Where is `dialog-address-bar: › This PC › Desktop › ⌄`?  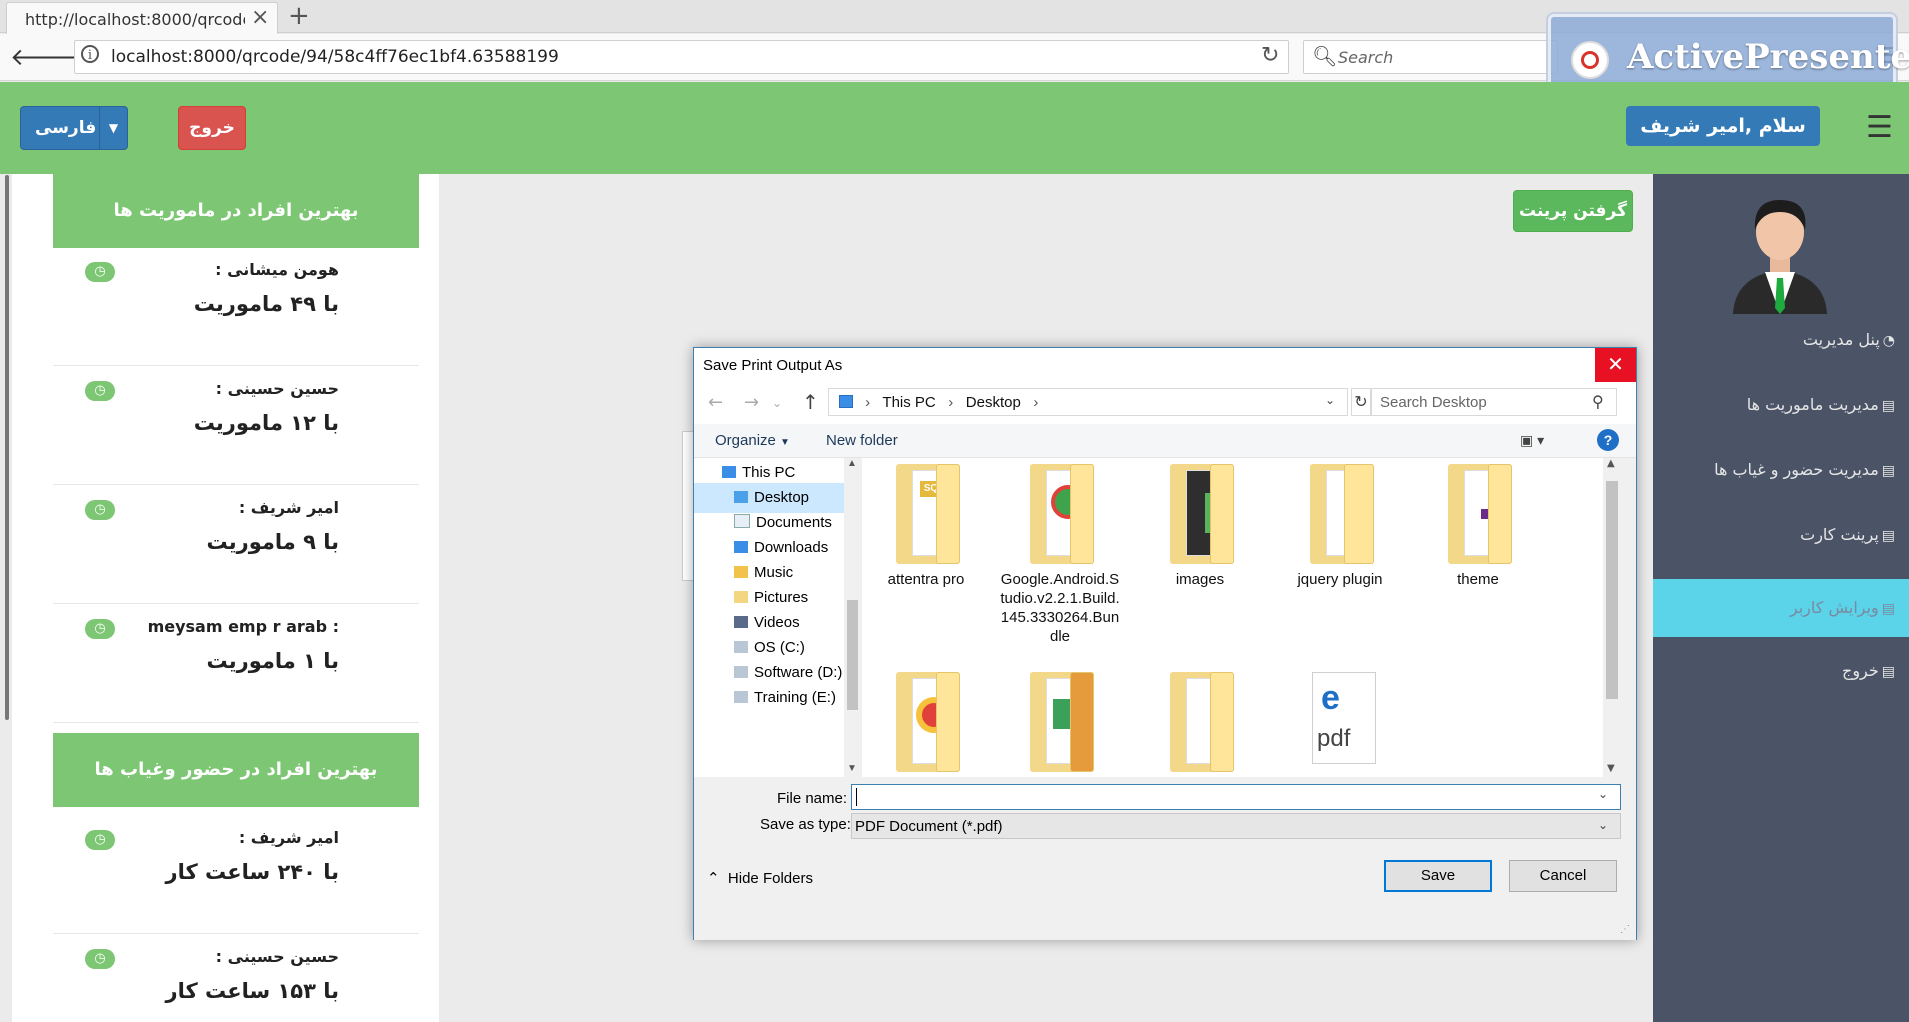 dialog-address-bar: › This PC › Desktop › ⌄ is located at coordinates (1088, 402).